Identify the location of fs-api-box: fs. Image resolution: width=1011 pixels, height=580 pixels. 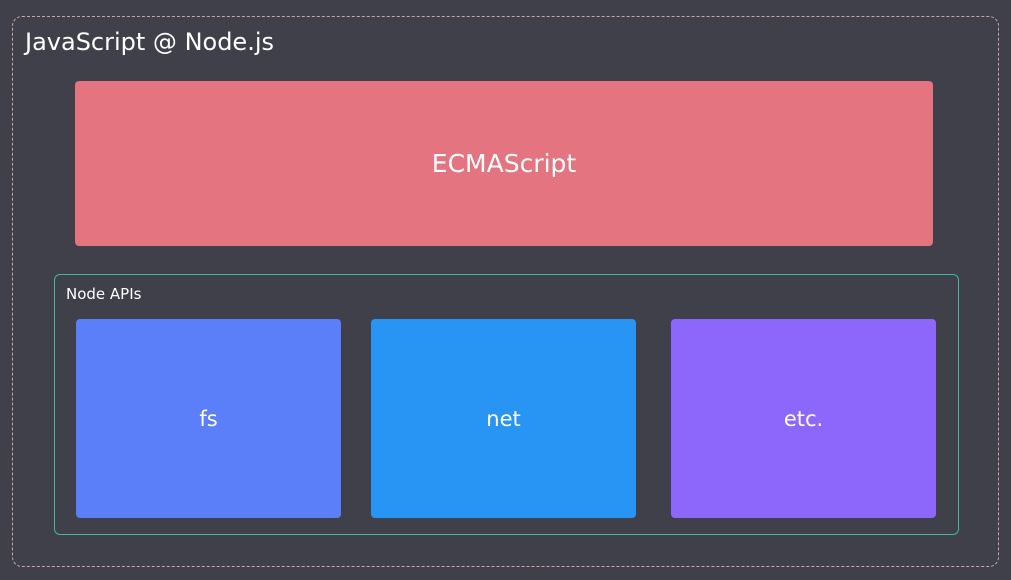
(208, 418).